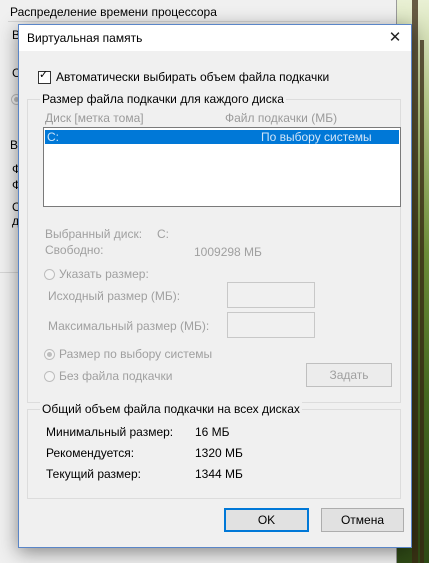 The width and height of the screenshot is (429, 563). Describe the element at coordinates (281, 118) in the screenshot. I see `column-header-size: Файл подкачки (МБ)` at that location.